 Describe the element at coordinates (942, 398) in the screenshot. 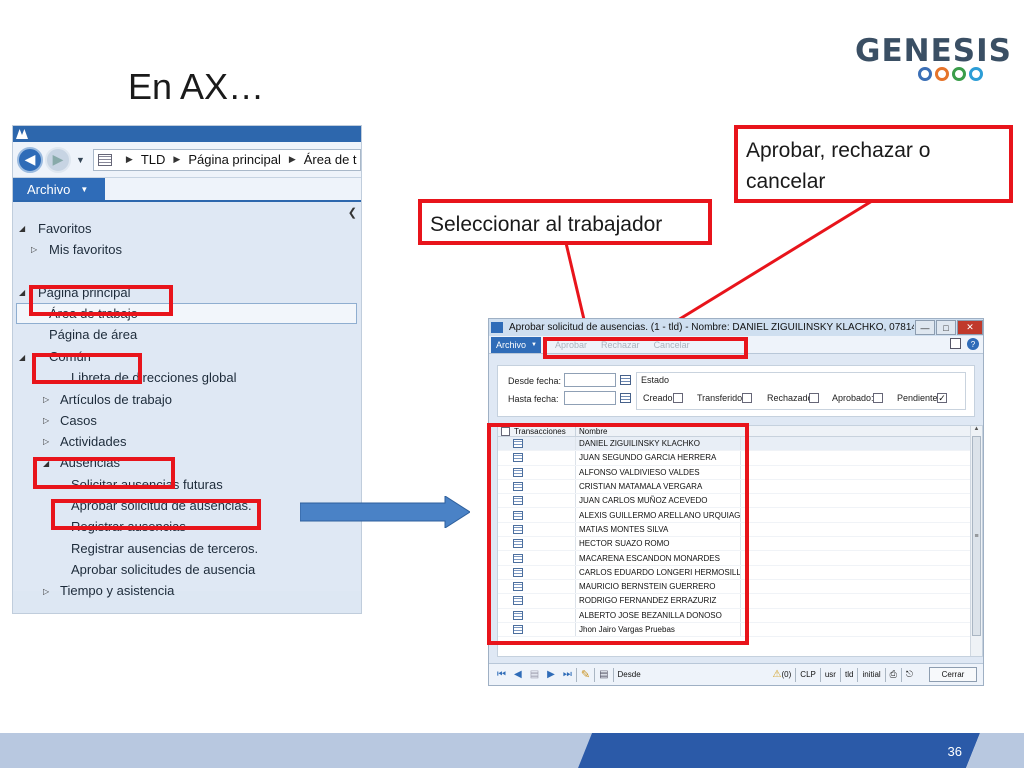

I see `pendiente-checkbox: ✓` at that location.